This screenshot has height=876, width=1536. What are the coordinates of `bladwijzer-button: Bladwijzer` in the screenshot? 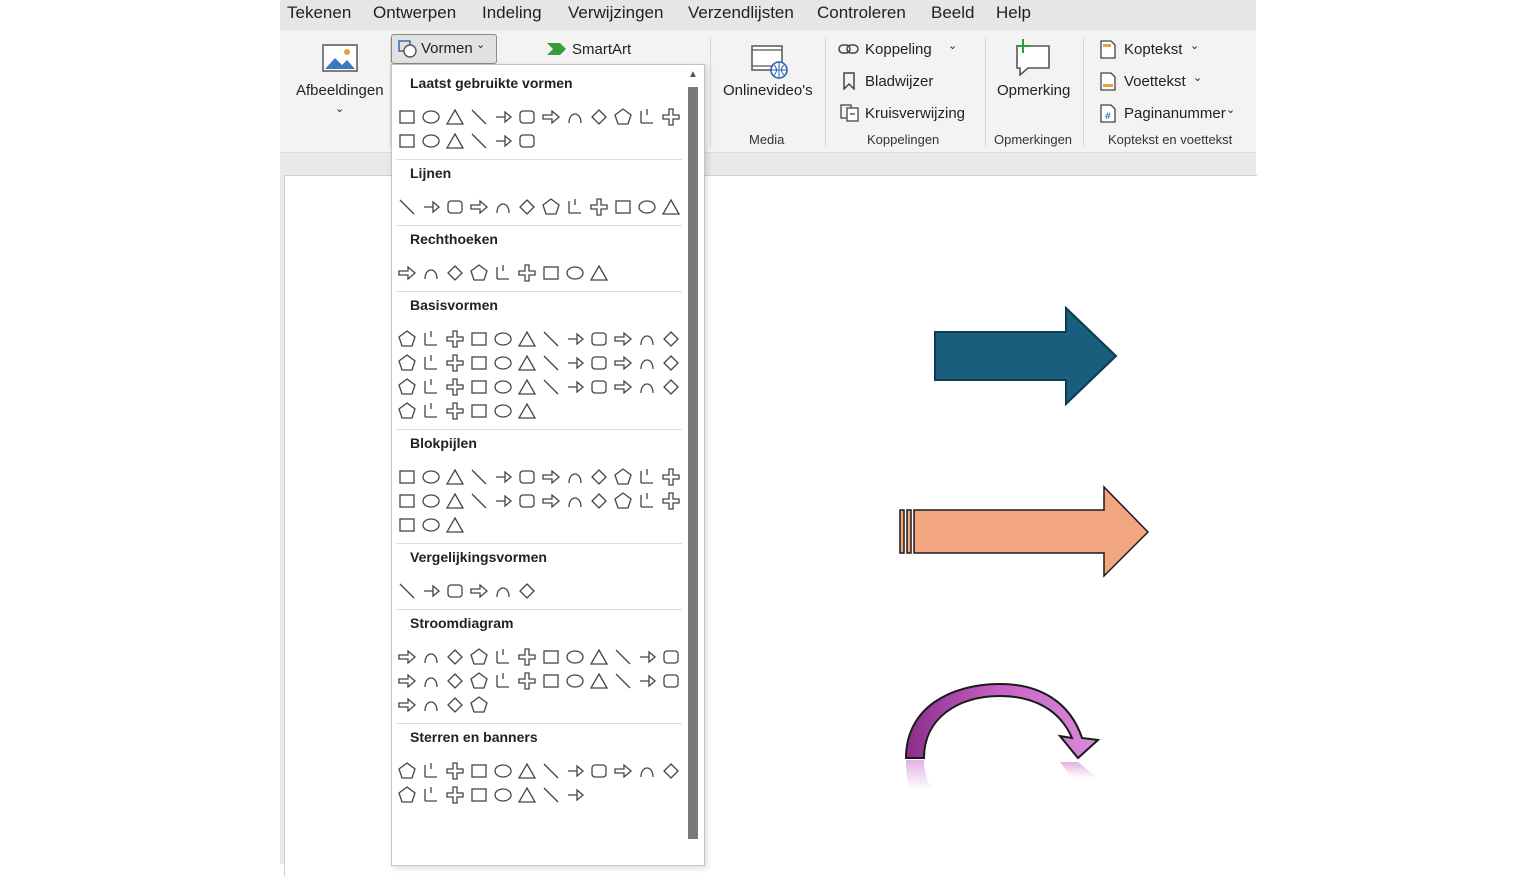 It's located at (898, 83).